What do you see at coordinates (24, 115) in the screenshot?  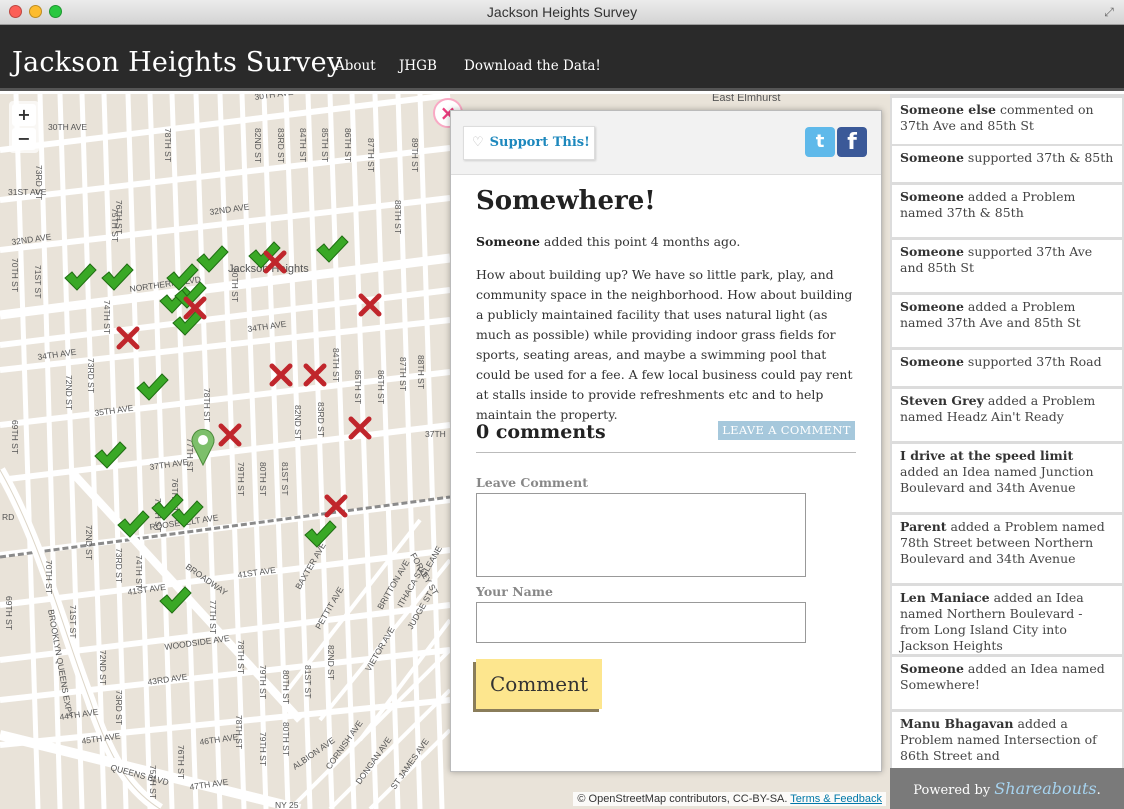 I see `zoom-in-button: +` at bounding box center [24, 115].